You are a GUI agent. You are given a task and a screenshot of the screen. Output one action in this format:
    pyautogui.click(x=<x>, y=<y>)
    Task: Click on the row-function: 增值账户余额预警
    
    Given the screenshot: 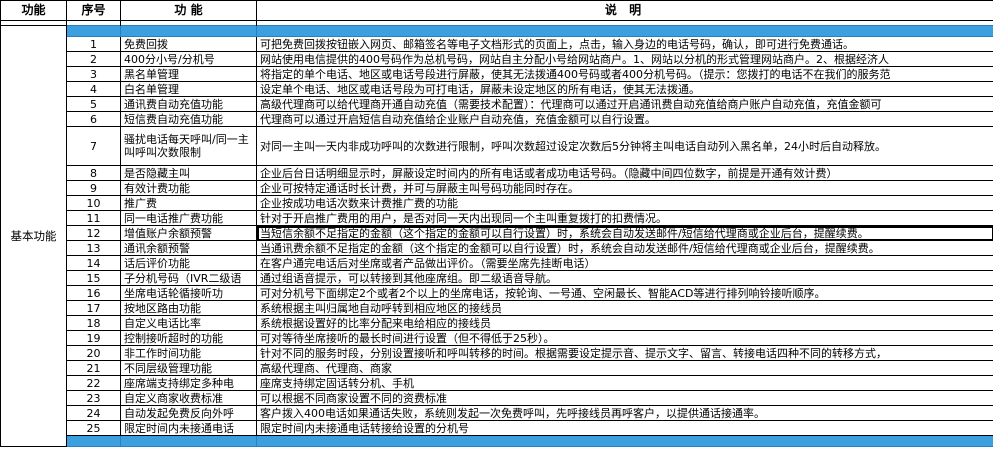 What is the action you would take?
    pyautogui.click(x=188, y=233)
    